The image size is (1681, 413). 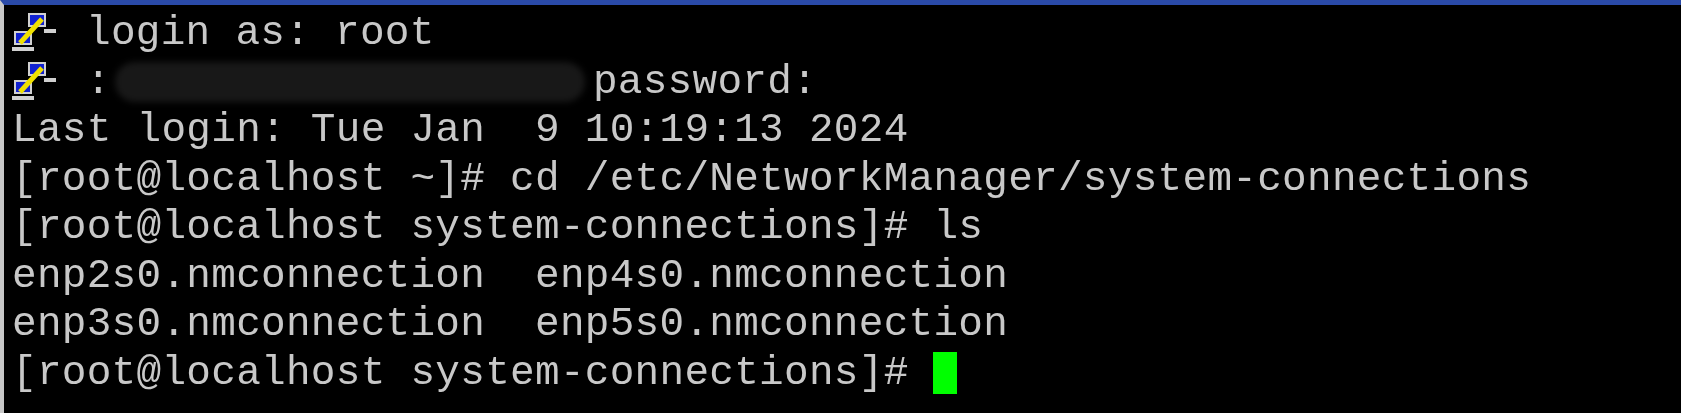 I want to click on terminal-line: [root@localhost system-connections]# ls, so click(x=498, y=227).